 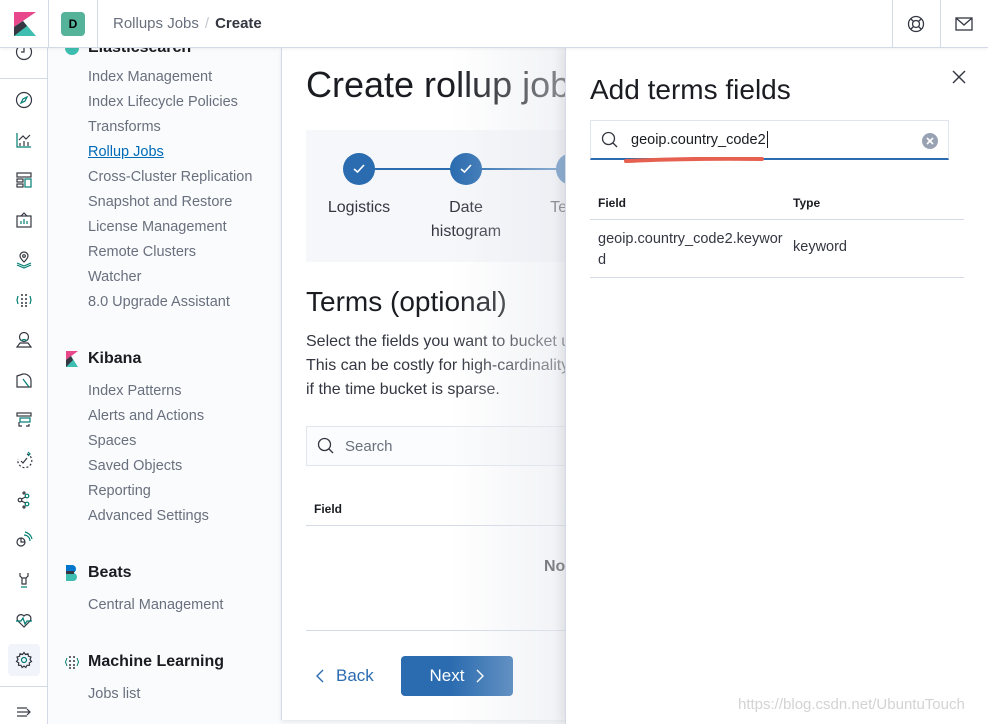 What do you see at coordinates (143, 573) in the screenshot?
I see `sidenav-group-title: Beats` at bounding box center [143, 573].